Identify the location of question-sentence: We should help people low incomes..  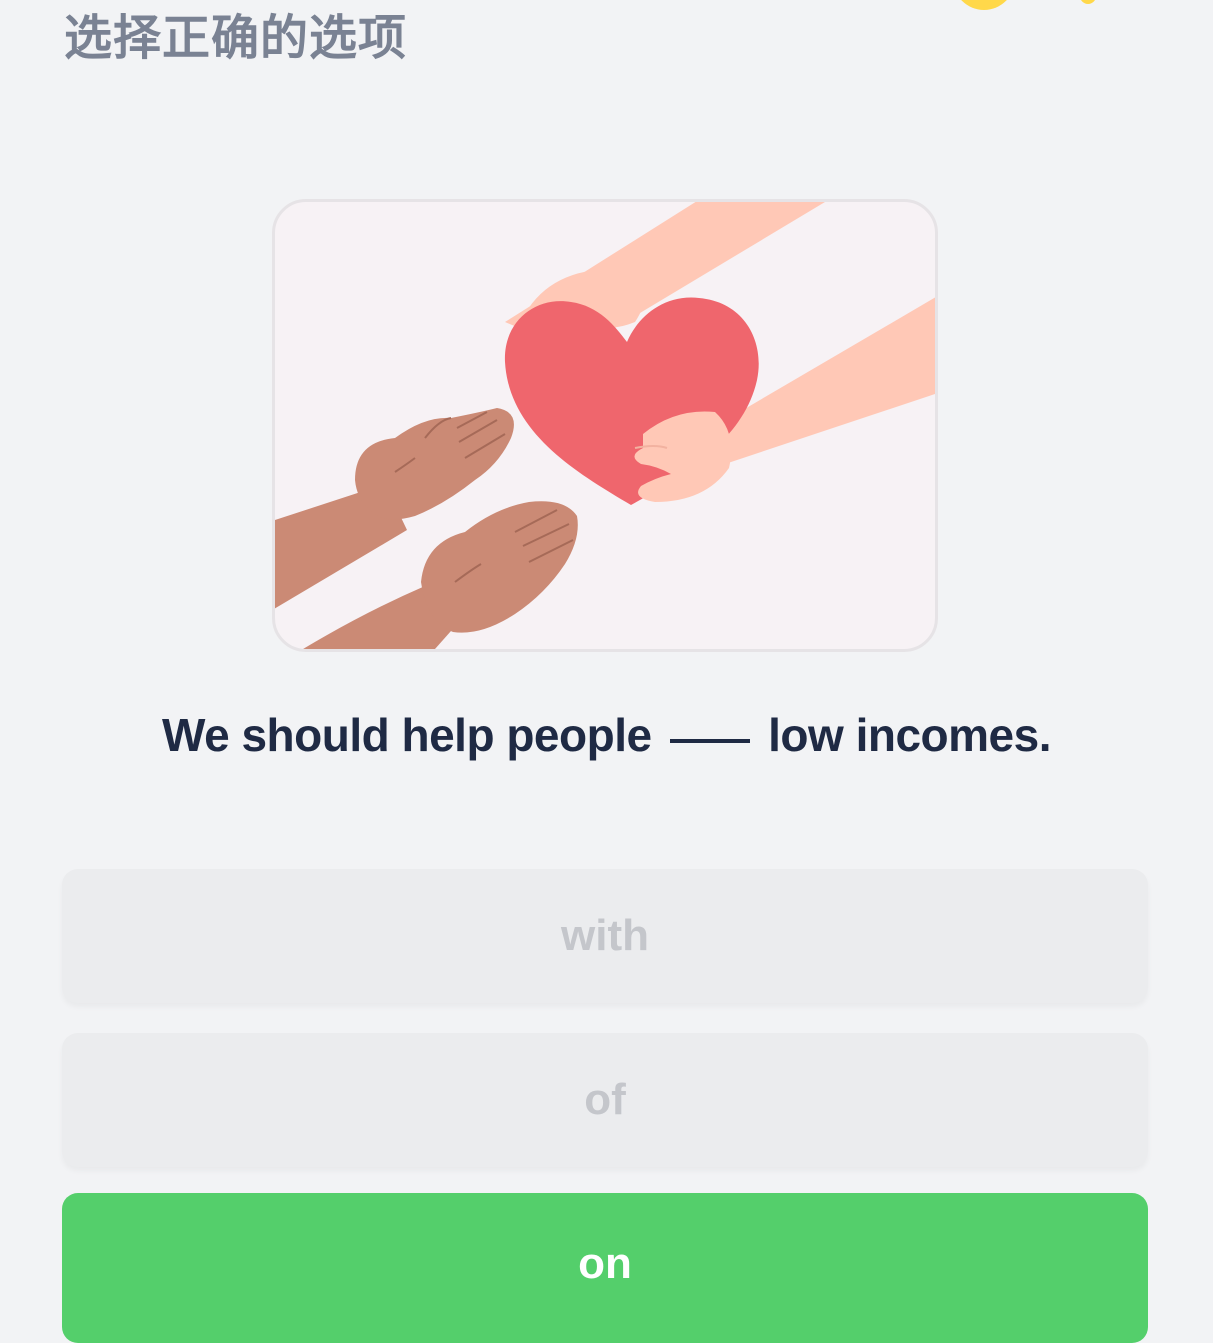
(606, 735).